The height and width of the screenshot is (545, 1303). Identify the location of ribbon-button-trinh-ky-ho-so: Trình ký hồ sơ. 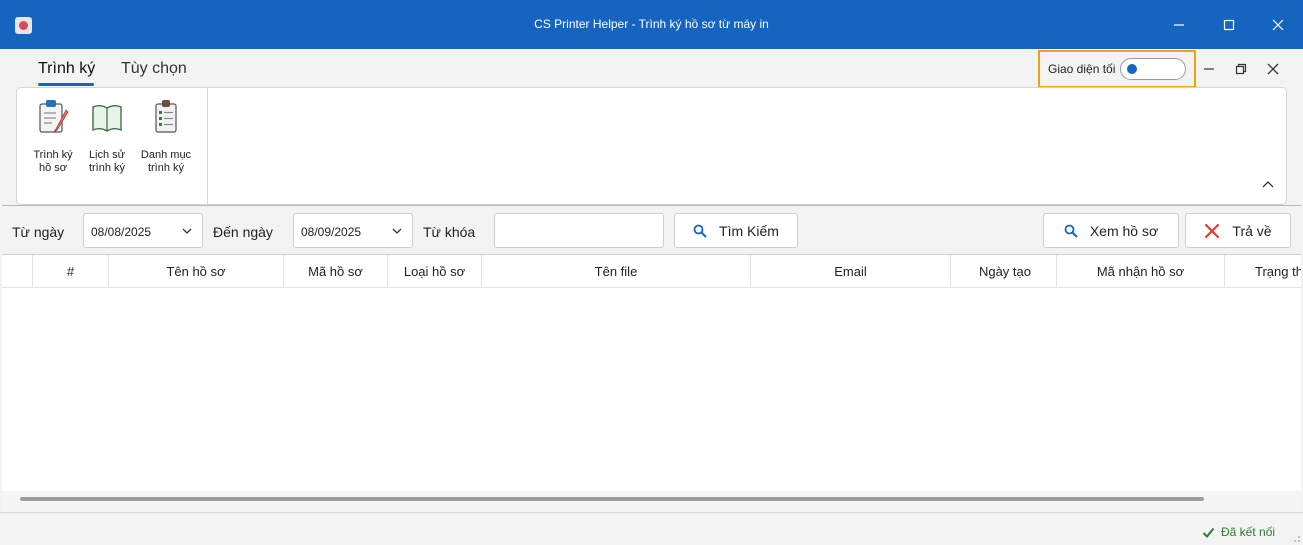
(53, 136).